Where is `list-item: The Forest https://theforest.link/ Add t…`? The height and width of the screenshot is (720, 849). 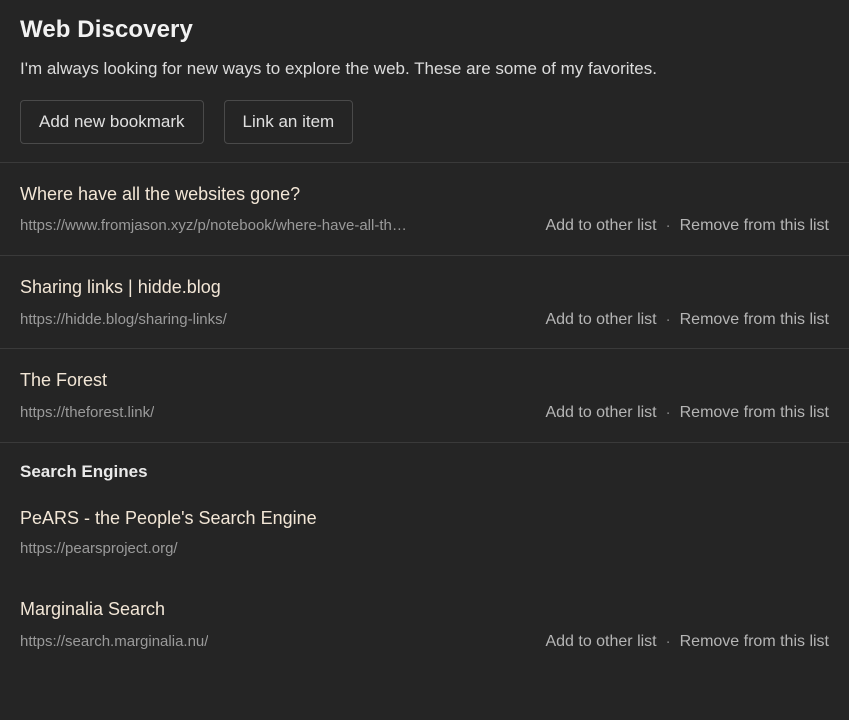 list-item: The Forest https://theforest.link/ Add t… is located at coordinates (424, 395).